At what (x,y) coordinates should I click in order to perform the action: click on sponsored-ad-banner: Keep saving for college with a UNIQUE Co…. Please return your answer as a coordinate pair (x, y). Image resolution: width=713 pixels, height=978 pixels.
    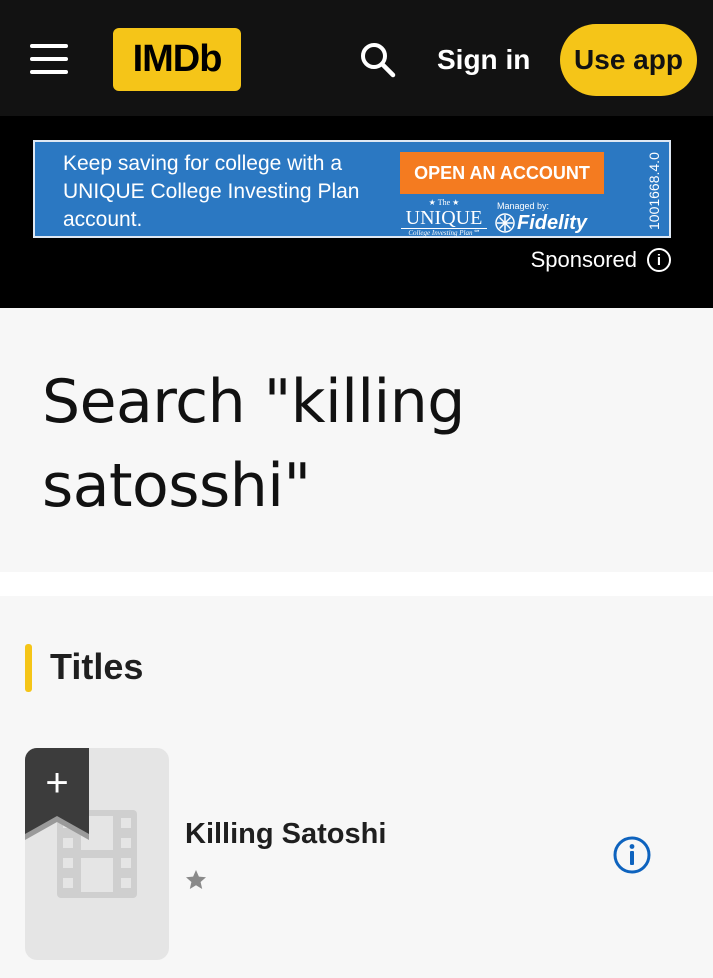
    Looking at the image, I should click on (352, 189).